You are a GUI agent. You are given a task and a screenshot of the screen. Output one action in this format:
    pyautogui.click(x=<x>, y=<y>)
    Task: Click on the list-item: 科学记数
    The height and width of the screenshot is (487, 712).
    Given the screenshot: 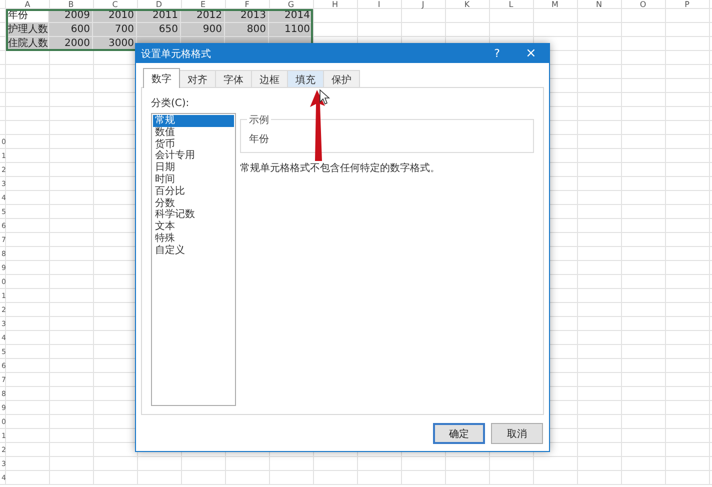 What is the action you would take?
    pyautogui.click(x=193, y=215)
    